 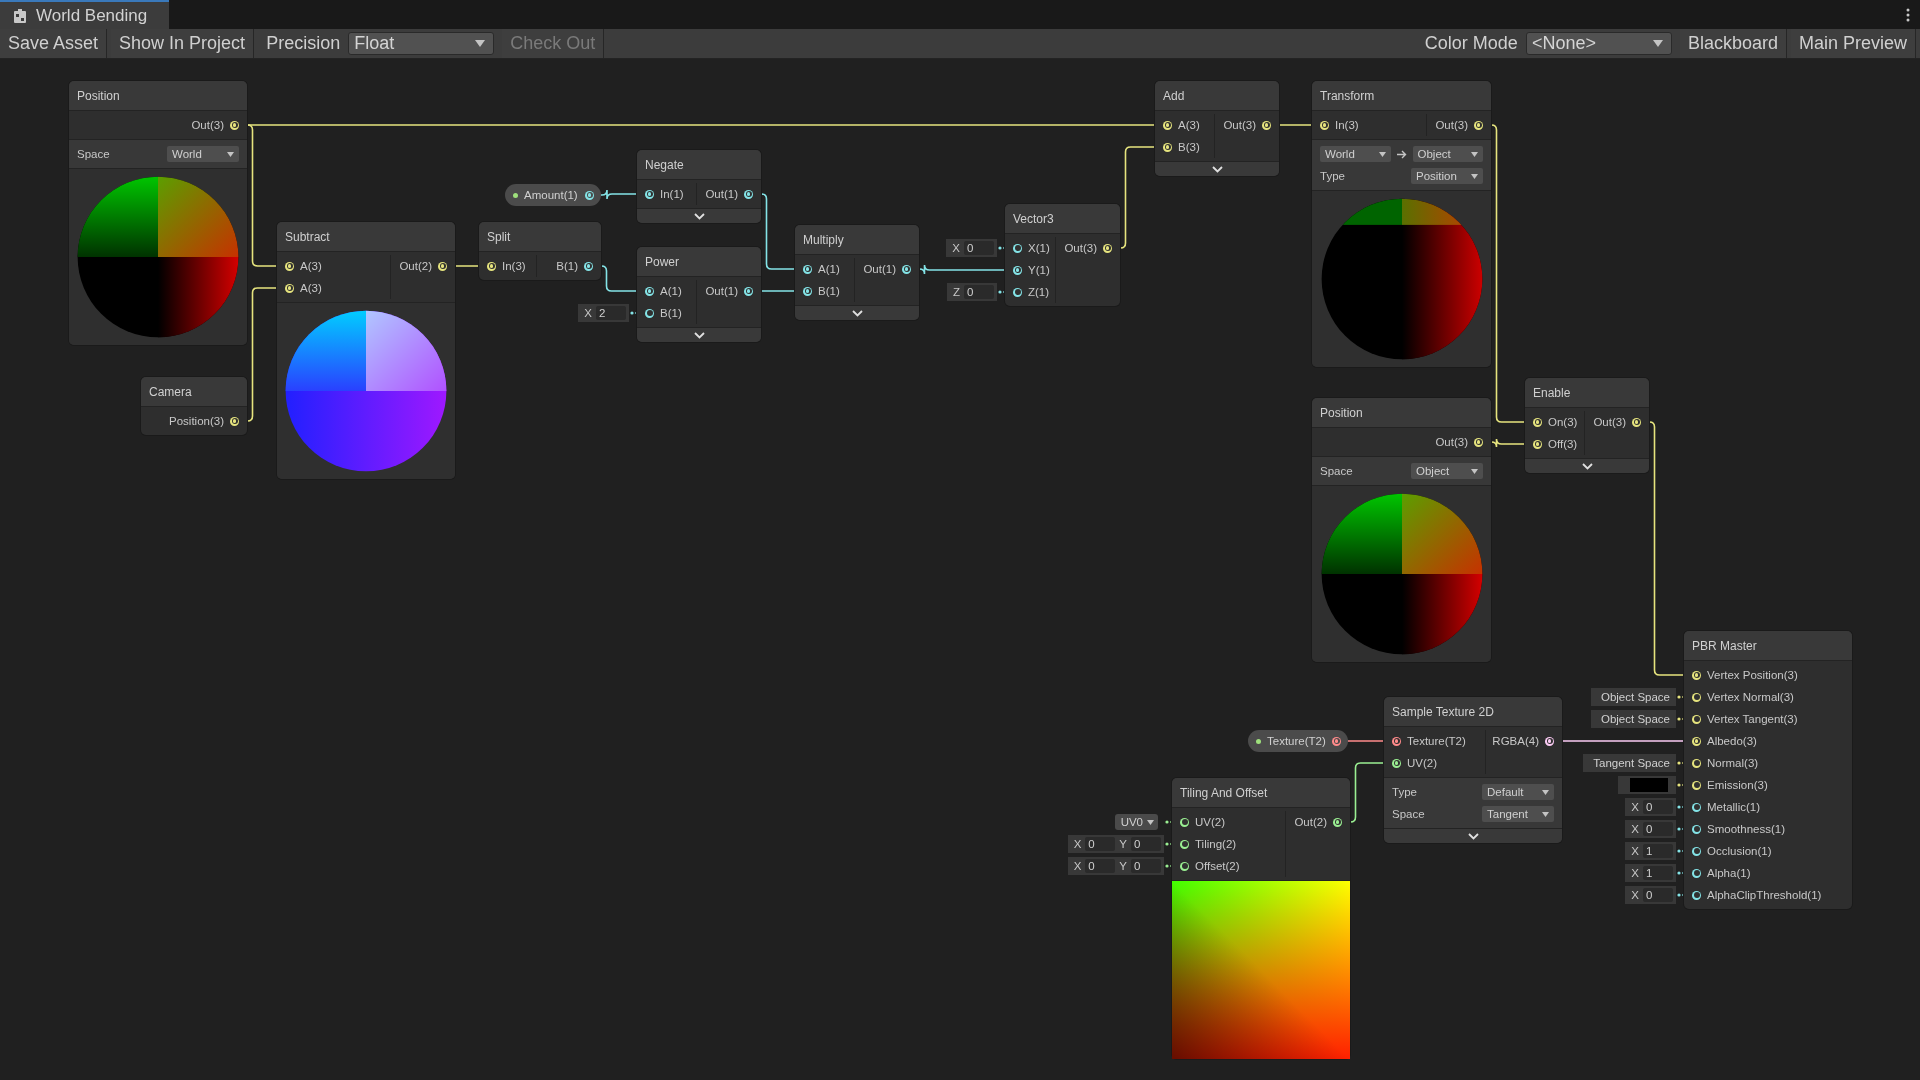 I want to click on dropdown: Position, so click(x=1447, y=176).